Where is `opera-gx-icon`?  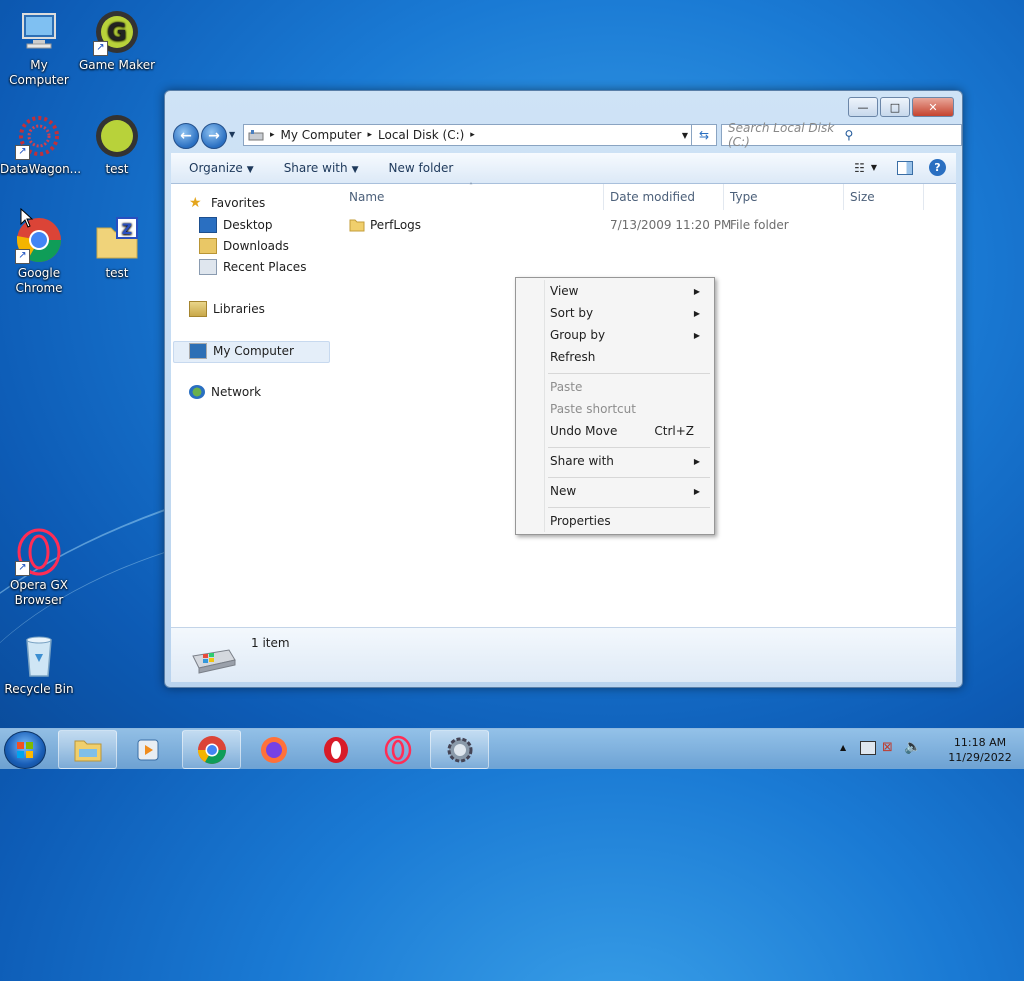
opera-gx-icon is located at coordinates (397, 749).